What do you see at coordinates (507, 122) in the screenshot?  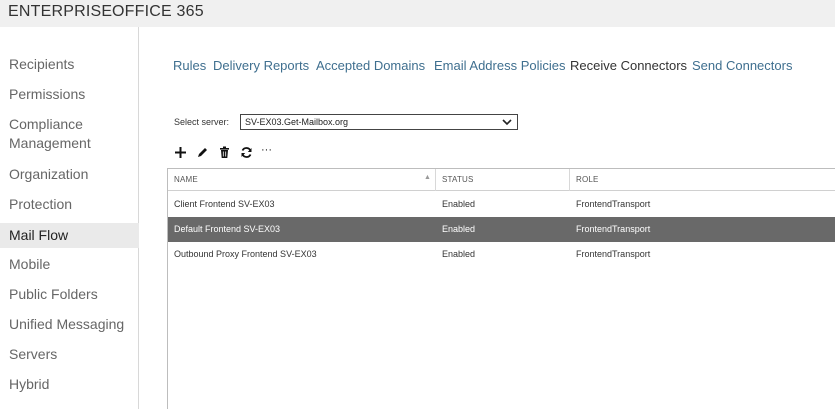 I see `chevron-down-icon` at bounding box center [507, 122].